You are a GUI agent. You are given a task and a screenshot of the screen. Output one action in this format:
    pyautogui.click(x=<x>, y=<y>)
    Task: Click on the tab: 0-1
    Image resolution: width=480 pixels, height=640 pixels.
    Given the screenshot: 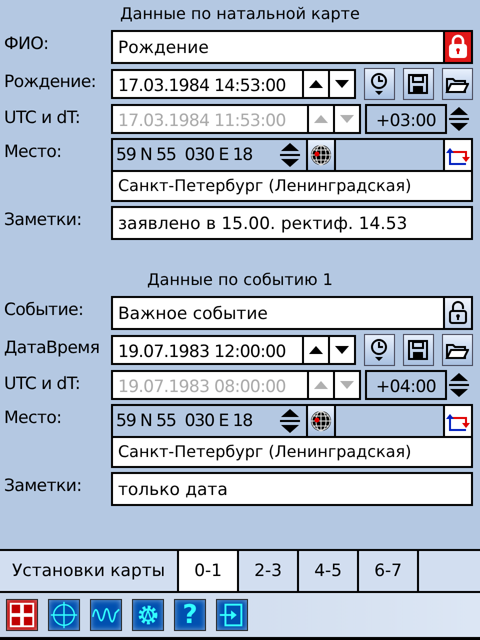 What is the action you would take?
    pyautogui.click(x=209, y=571)
    